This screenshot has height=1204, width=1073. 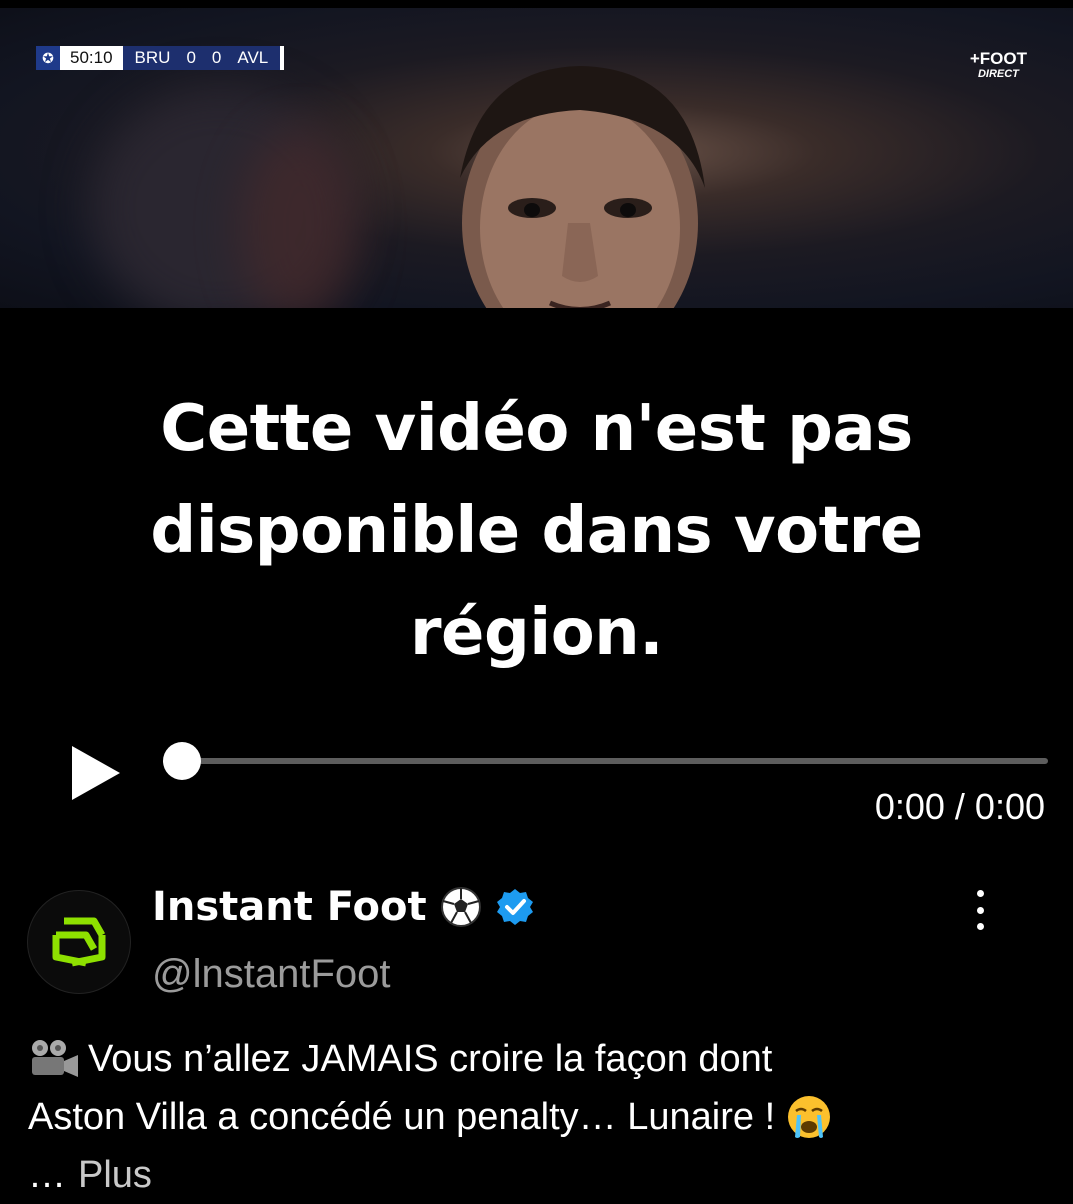 I want to click on scoreboard-edge, so click(x=282, y=58).